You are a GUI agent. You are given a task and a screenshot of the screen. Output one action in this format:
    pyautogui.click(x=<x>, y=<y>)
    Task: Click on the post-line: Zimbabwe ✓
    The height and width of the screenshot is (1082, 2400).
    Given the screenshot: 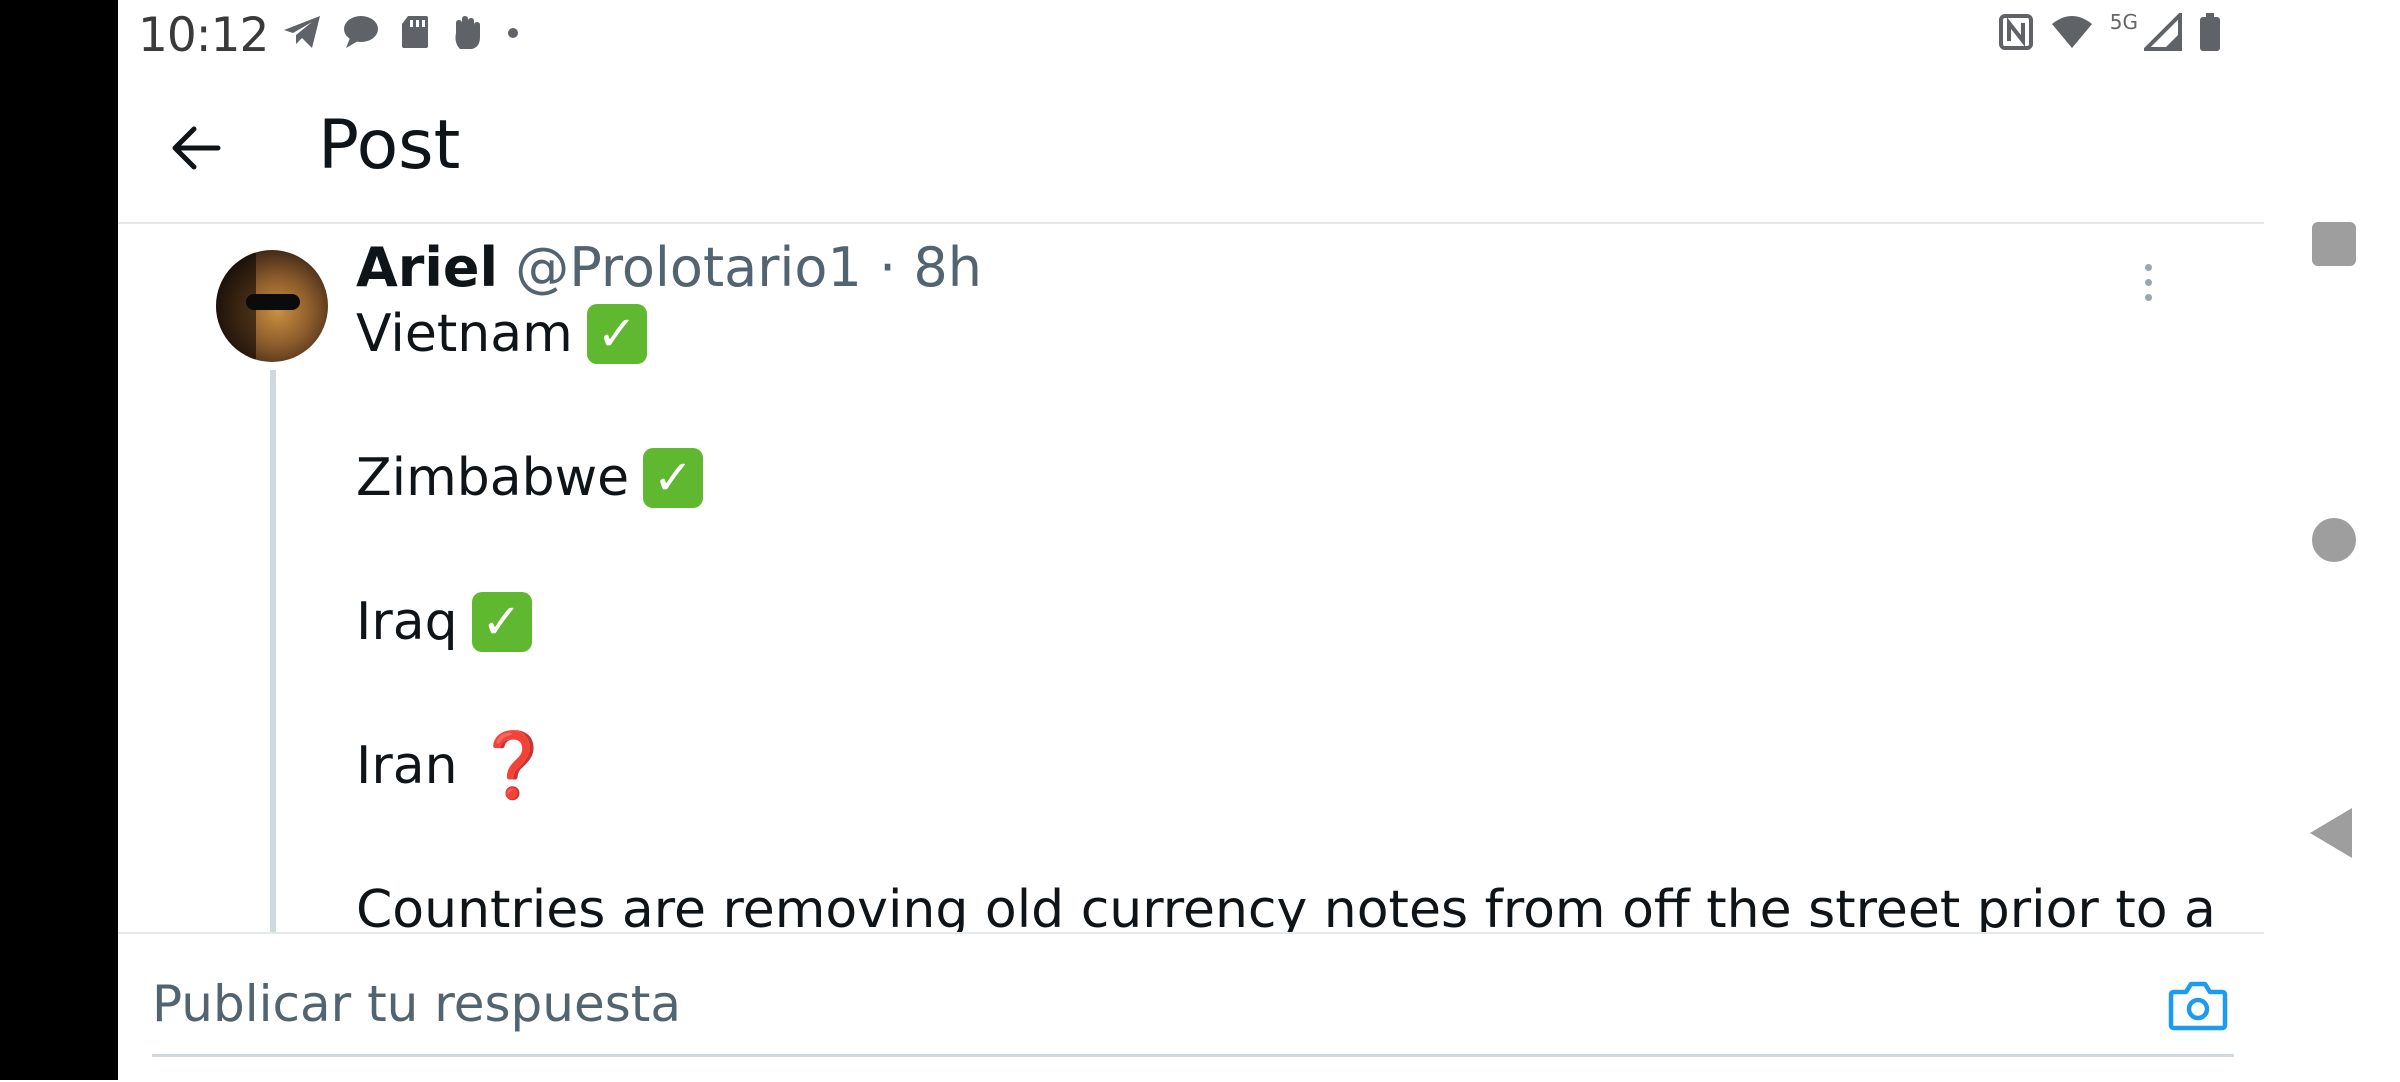 What is the action you would take?
    pyautogui.click(x=1296, y=478)
    